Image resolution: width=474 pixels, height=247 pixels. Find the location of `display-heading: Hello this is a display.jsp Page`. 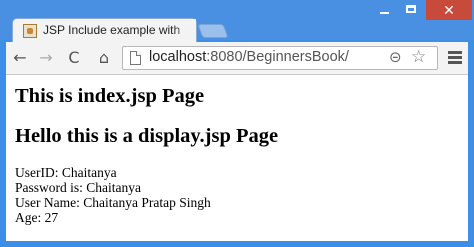

display-heading: Hello this is a display.jsp Page is located at coordinates (147, 136).